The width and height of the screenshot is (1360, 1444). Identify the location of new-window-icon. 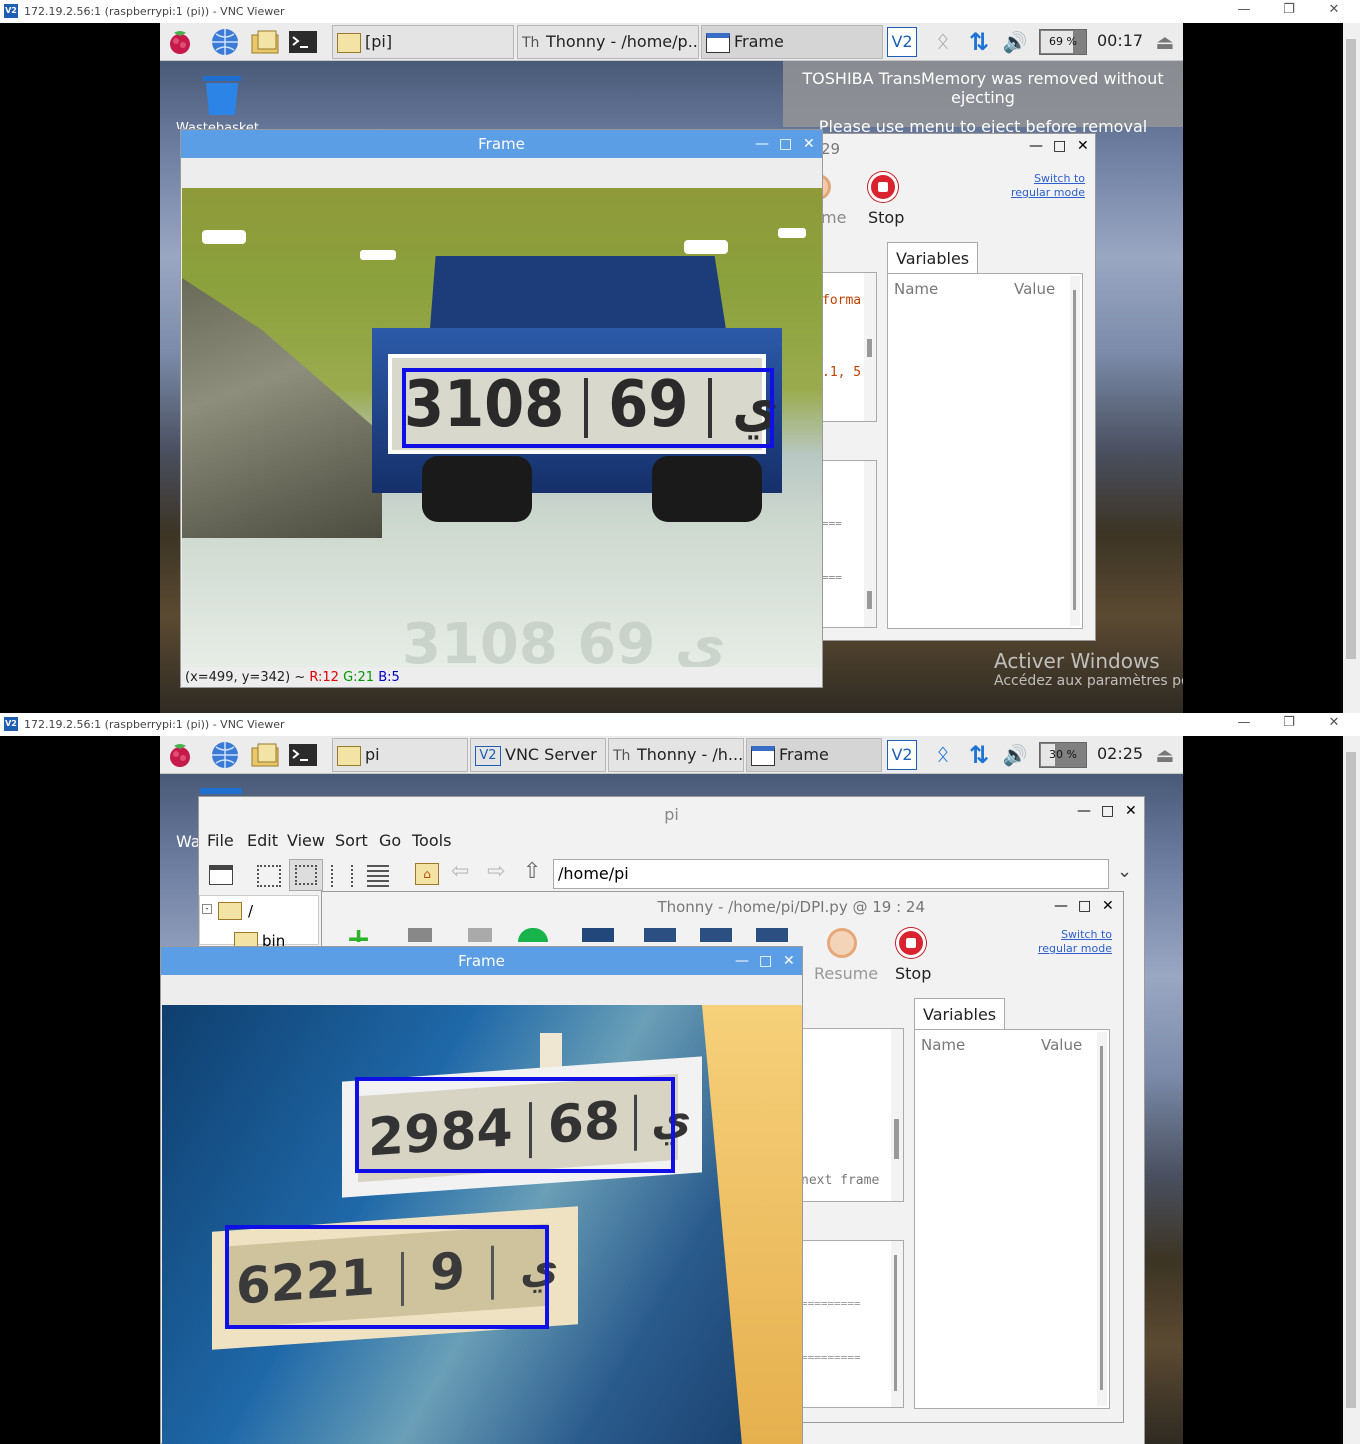
(221, 875).